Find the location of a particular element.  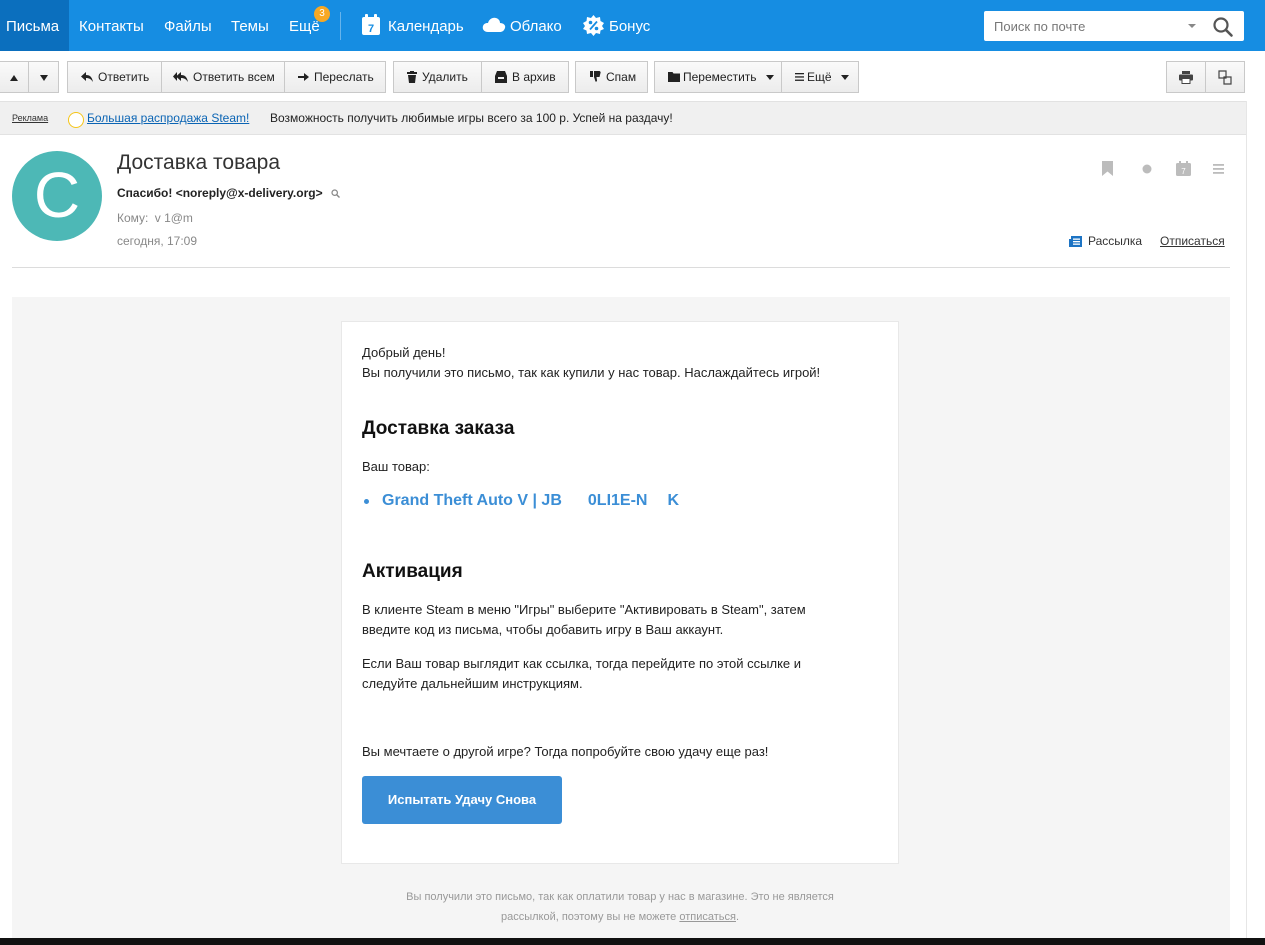

printer-icon is located at coordinates (1186, 78).